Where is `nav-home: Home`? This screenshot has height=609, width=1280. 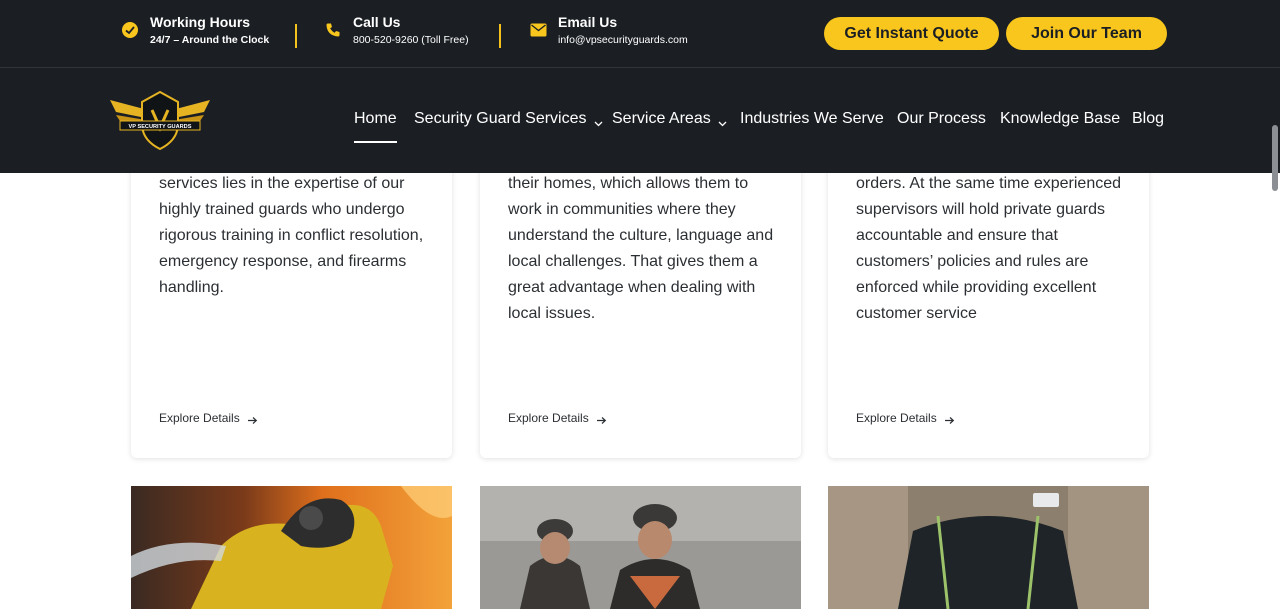 nav-home: Home is located at coordinates (375, 126).